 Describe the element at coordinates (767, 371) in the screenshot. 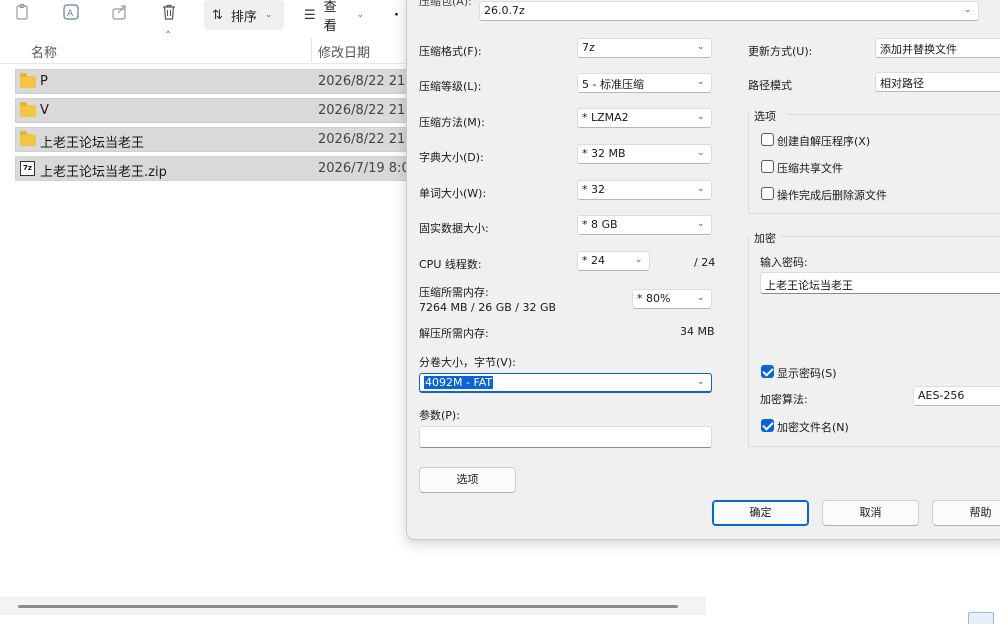

I see `show-password-checkbox` at that location.